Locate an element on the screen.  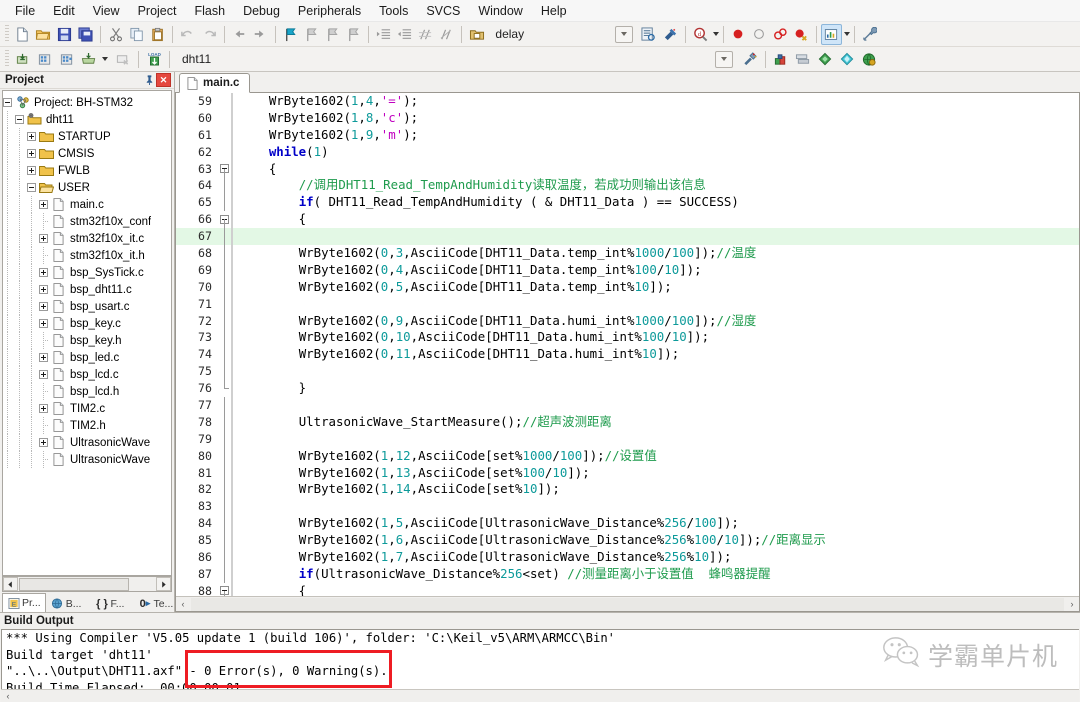
close-icon: ✕ is located at coordinates (163, 80).